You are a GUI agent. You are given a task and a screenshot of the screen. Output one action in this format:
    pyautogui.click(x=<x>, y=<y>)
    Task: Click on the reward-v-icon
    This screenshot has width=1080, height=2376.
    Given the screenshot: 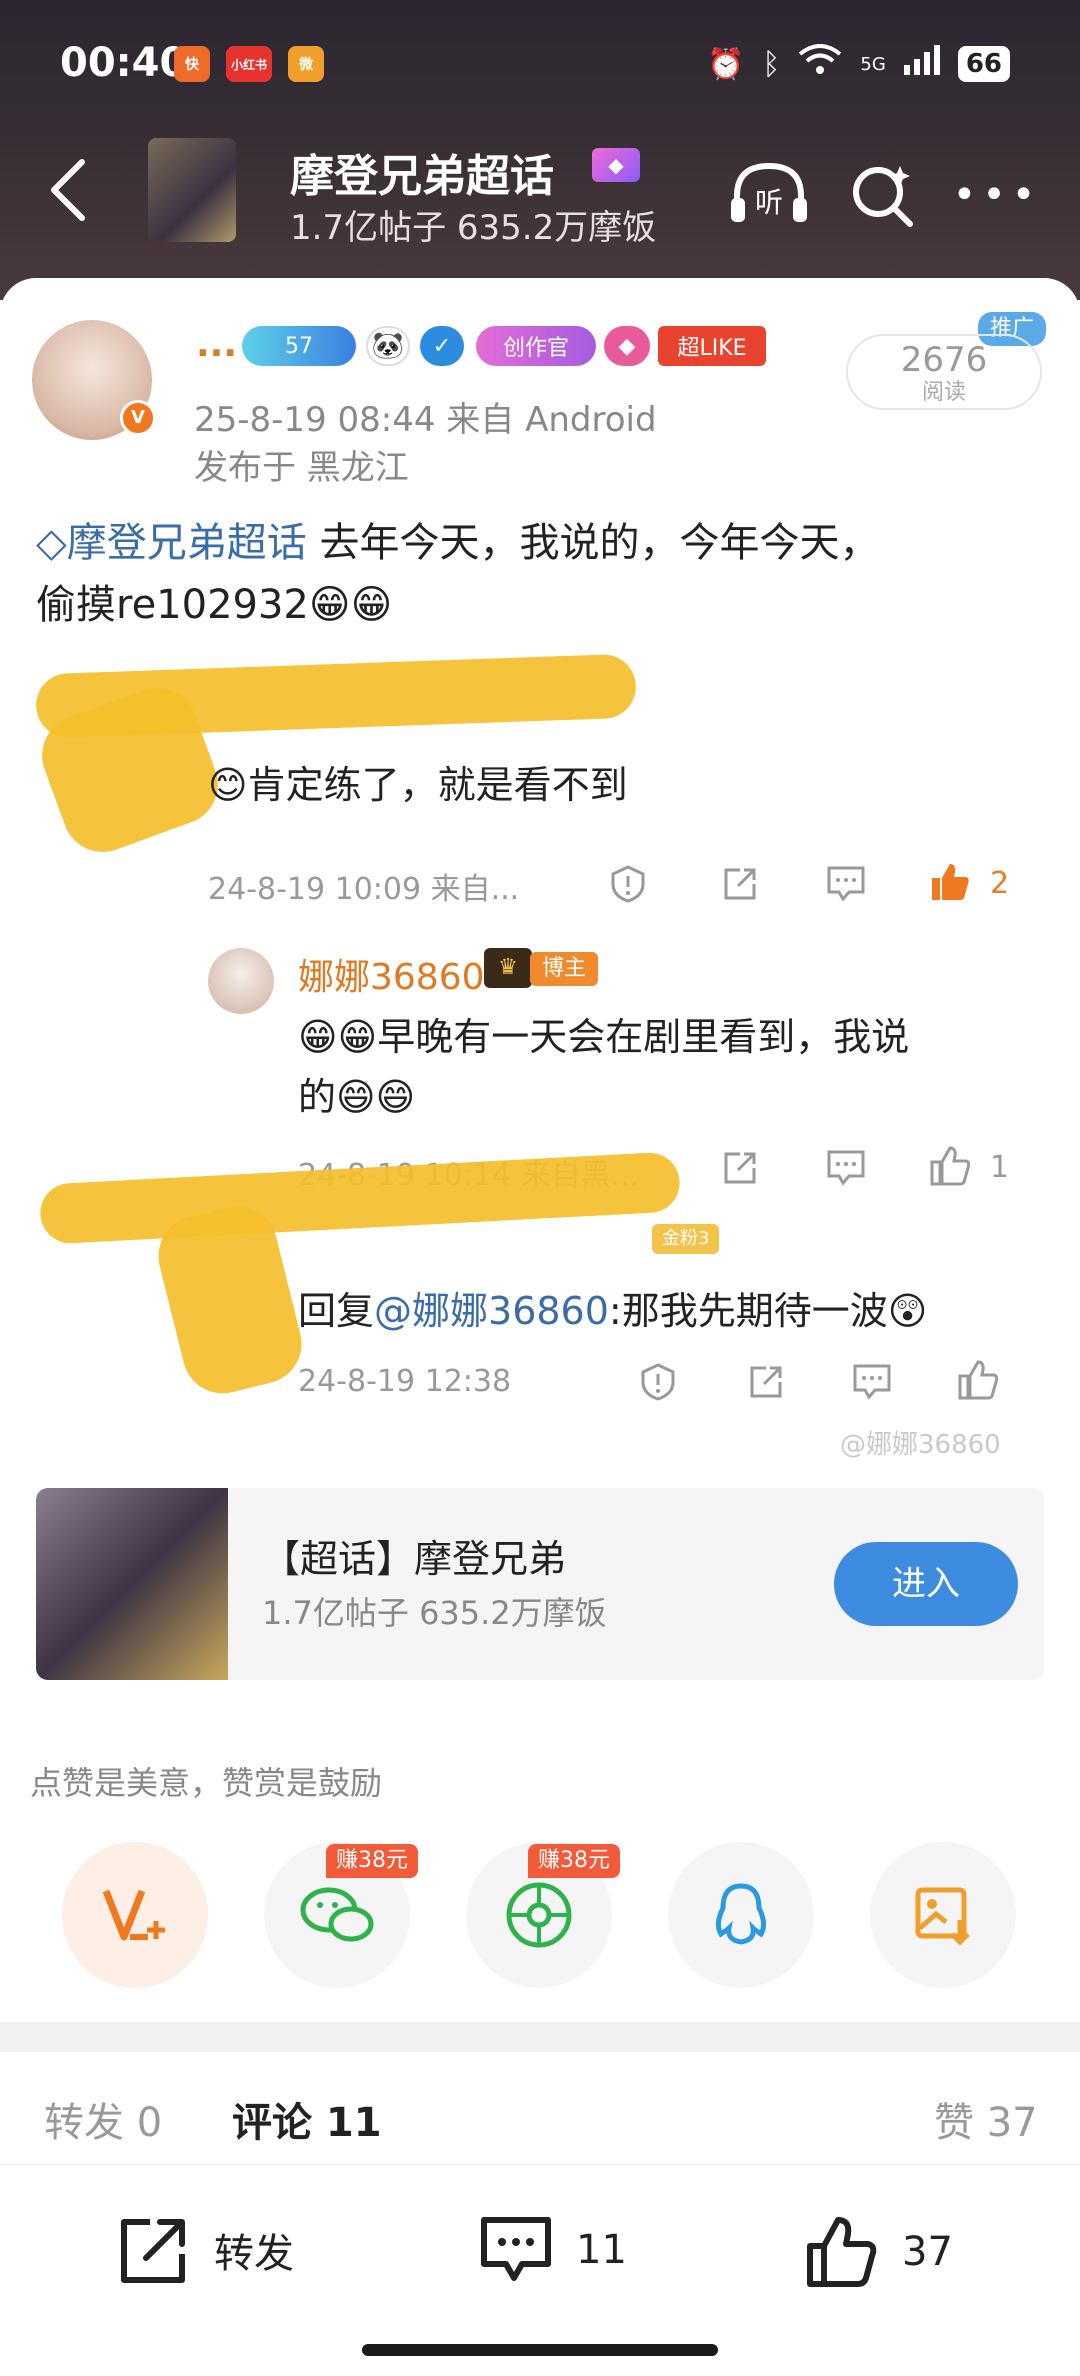 What is the action you would take?
    pyautogui.click(x=133, y=1915)
    